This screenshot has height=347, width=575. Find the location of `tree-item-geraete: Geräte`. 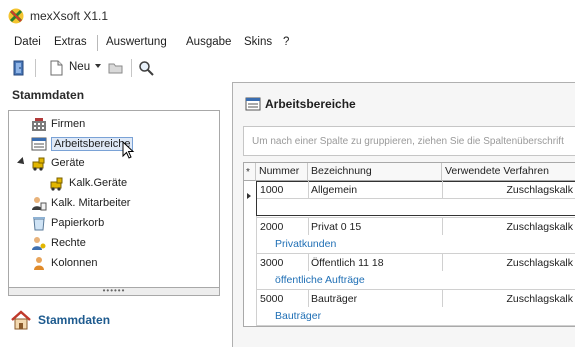

tree-item-geraete: Geräte is located at coordinates (58, 163).